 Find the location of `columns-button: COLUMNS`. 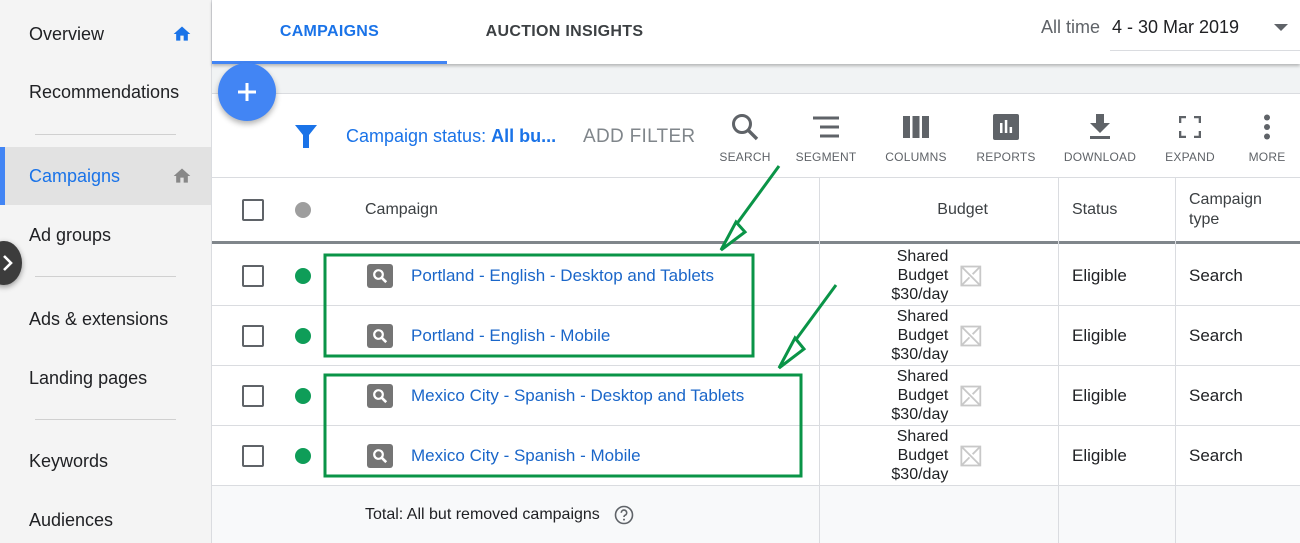

columns-button: COLUMNS is located at coordinates (916, 137).